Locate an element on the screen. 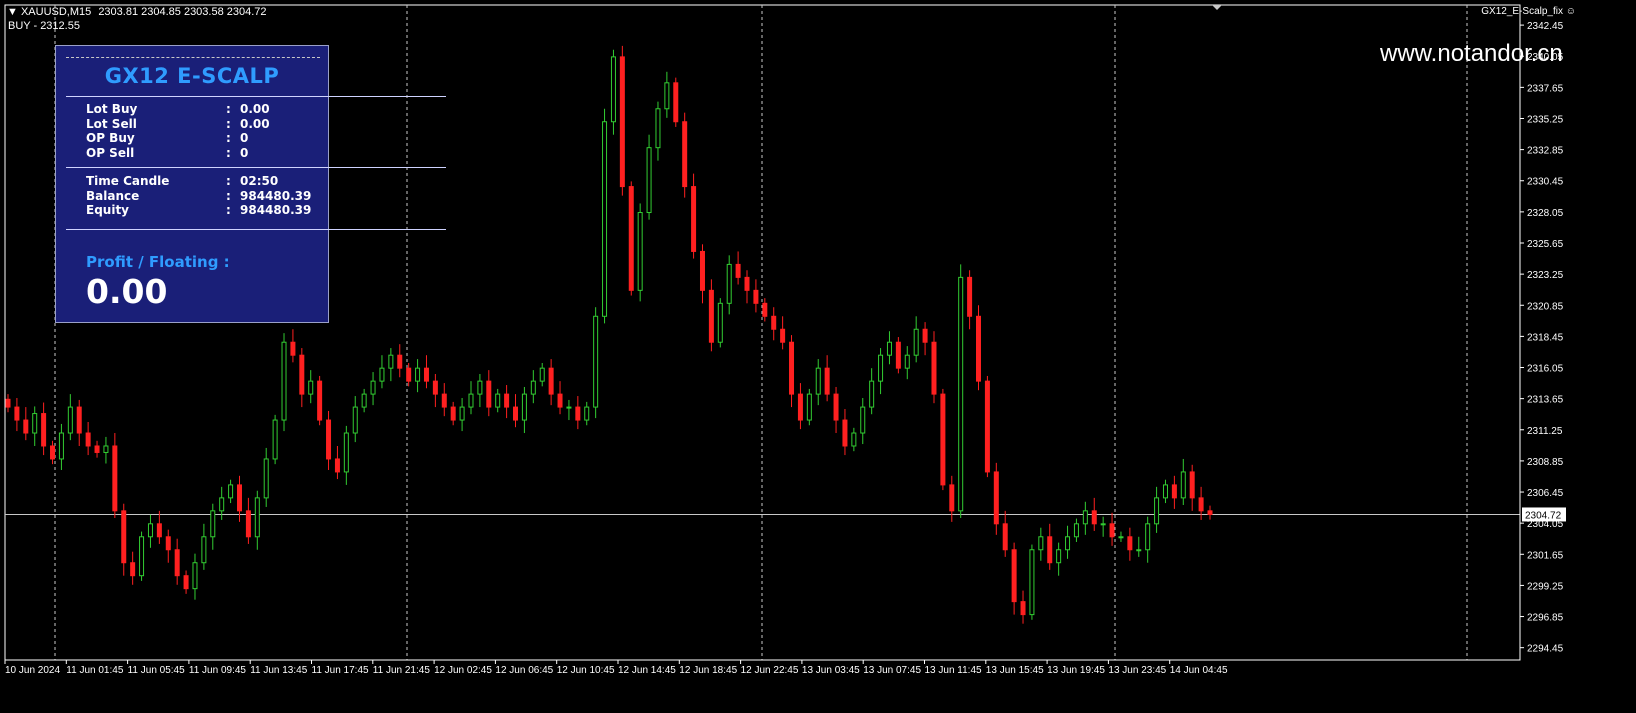  price-tick-label: 2330.45 is located at coordinates (1545, 182).